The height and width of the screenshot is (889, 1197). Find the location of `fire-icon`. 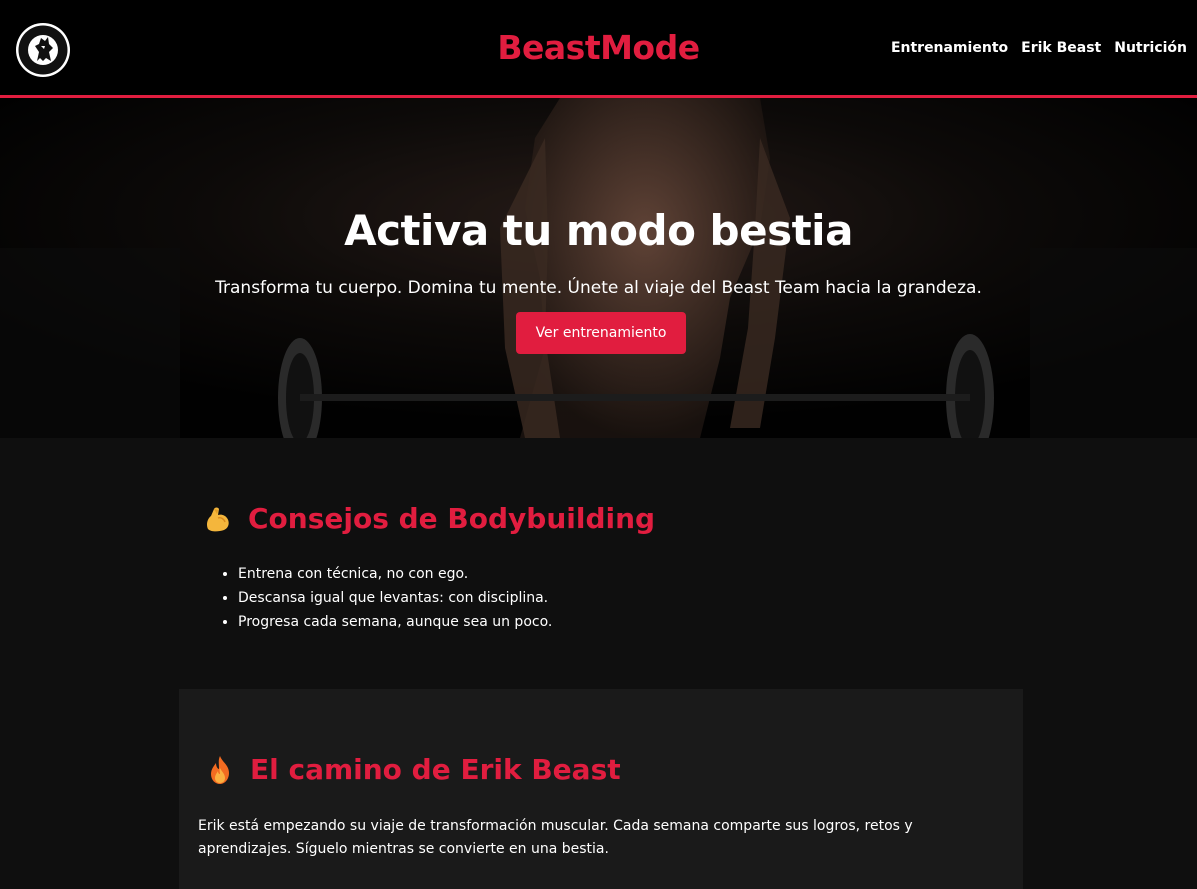

fire-icon is located at coordinates (220, 769).